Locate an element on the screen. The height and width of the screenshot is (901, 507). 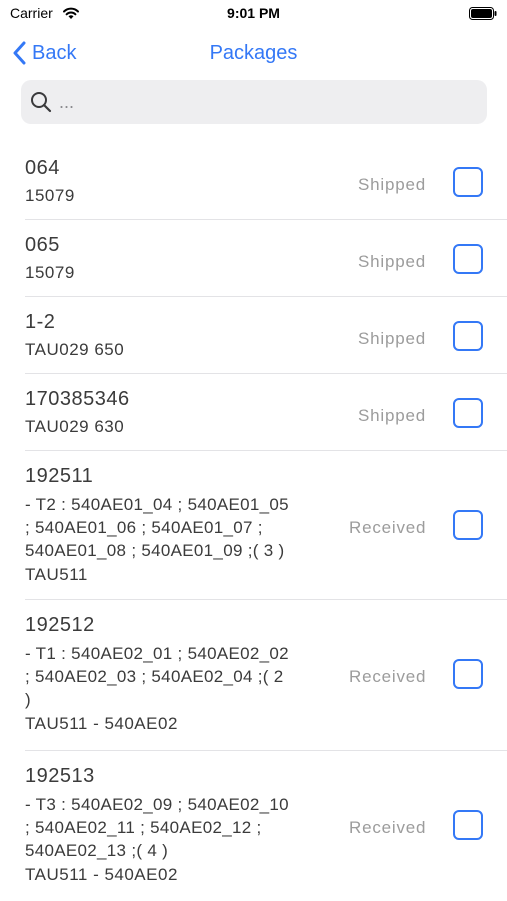
description-line: ; 540AE01_06 ; 540AE01_07 ; is located at coordinates (144, 527).